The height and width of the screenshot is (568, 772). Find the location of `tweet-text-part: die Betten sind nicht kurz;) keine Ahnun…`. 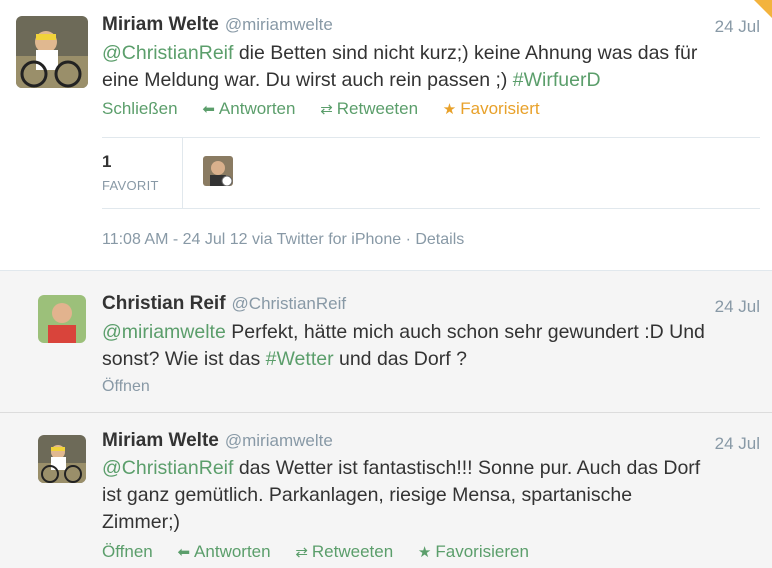

tweet-text-part: die Betten sind nicht kurz;) keine Ahnun… is located at coordinates (465, 53).